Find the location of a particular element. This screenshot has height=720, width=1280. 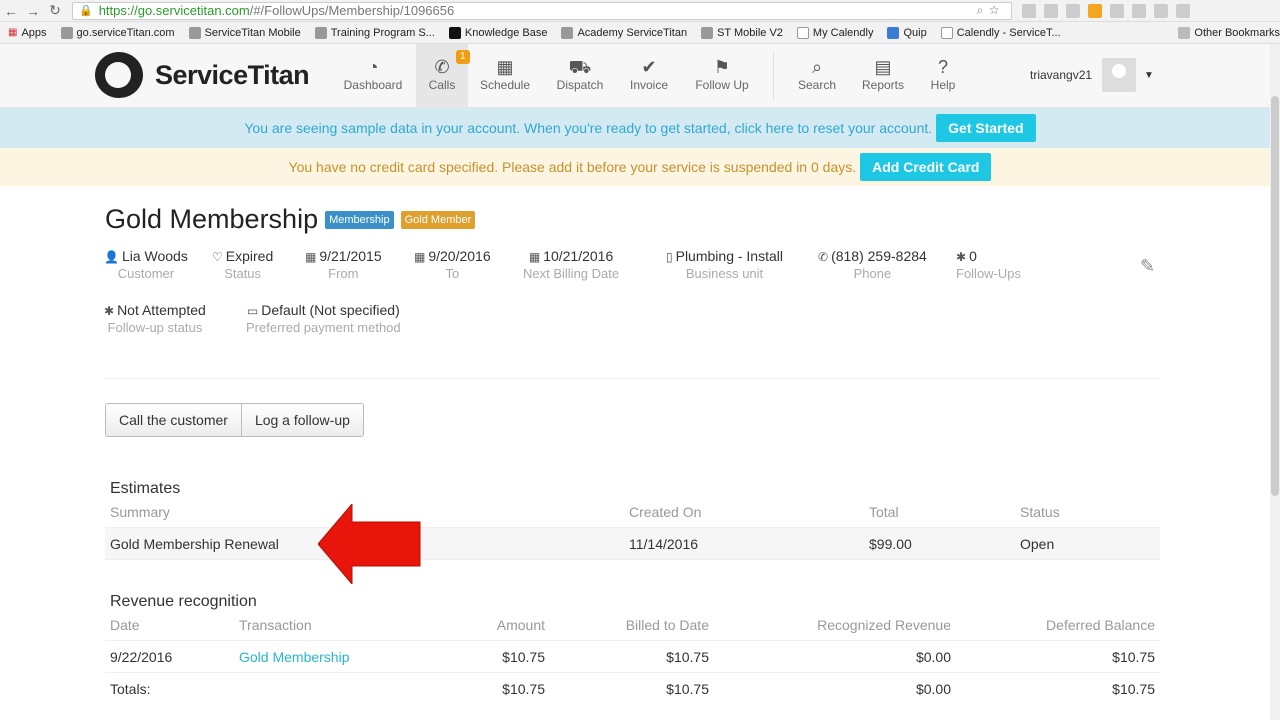

customer-field: 👤 Lia Woods Customer is located at coordinates (146, 264).